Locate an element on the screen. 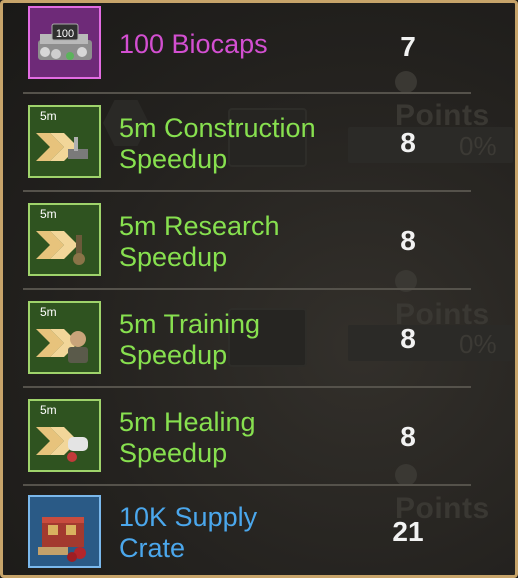 This screenshot has width=518, height=578. biocaps-icon: 100 is located at coordinates (64, 42).